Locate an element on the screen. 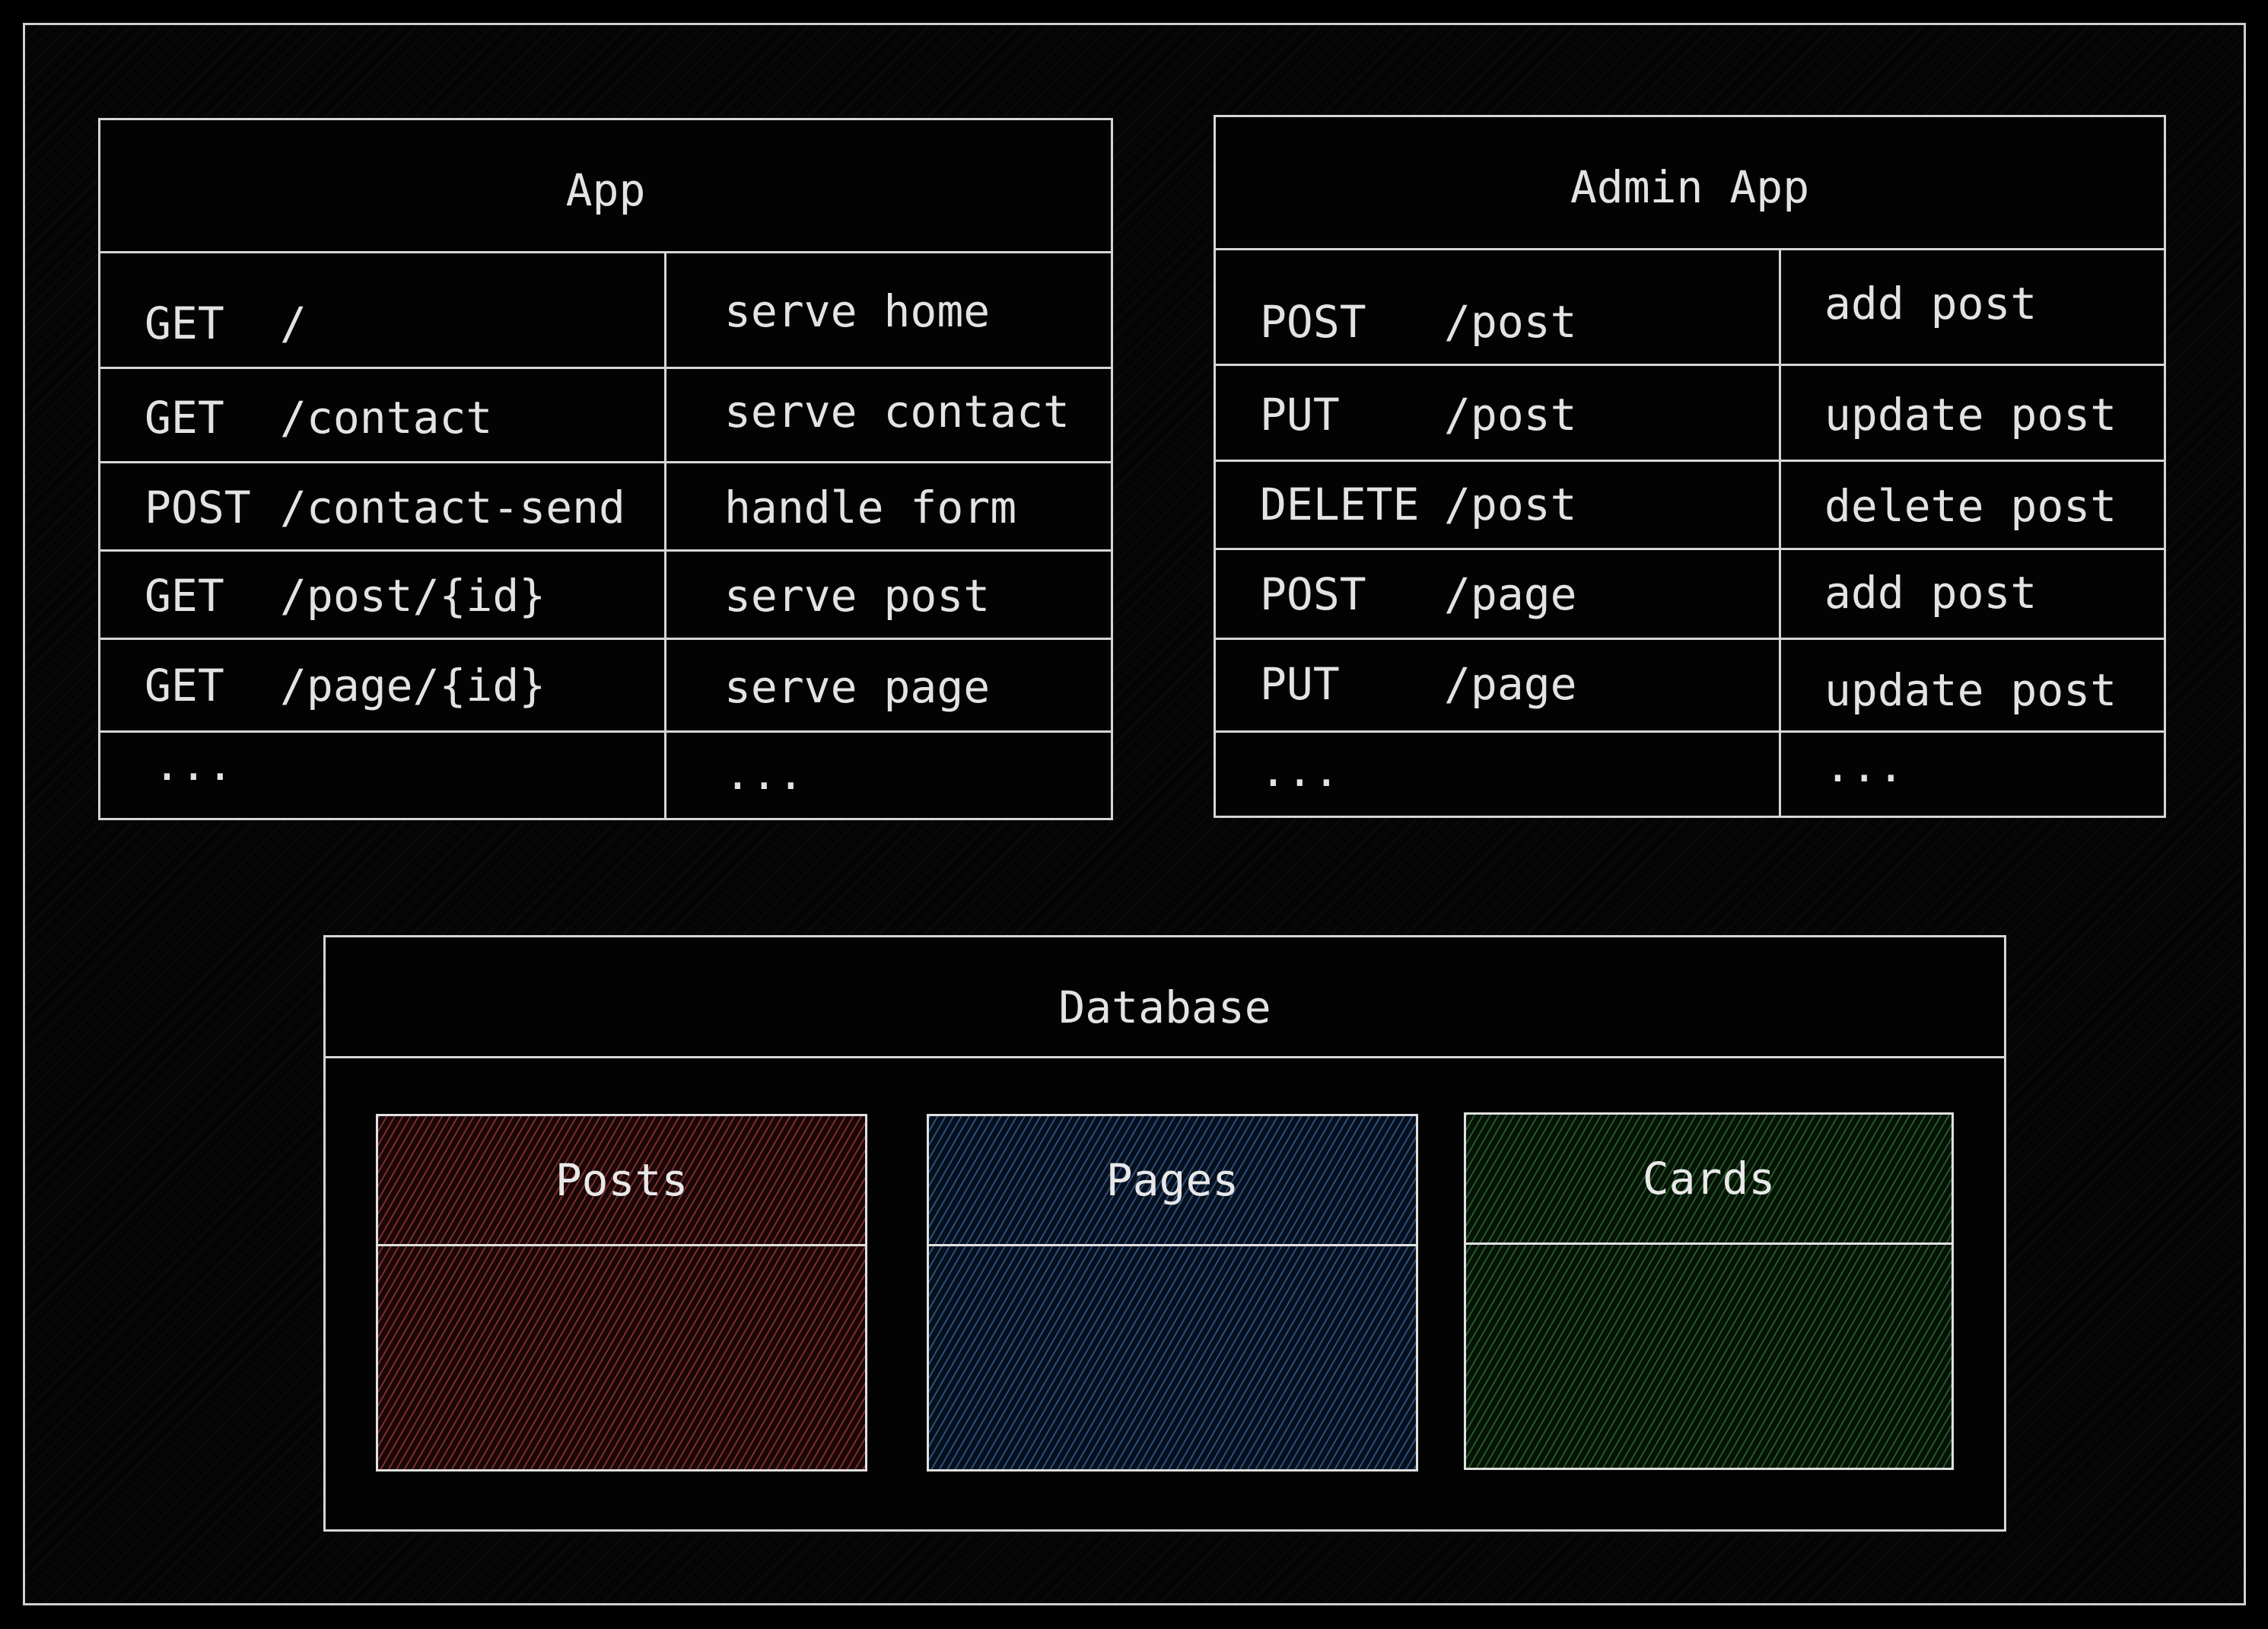  posts-table-title: Posts is located at coordinates (622, 1180).